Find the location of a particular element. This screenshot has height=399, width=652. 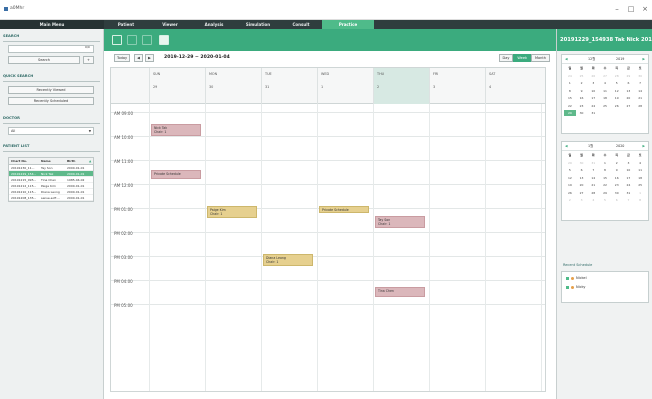

mini-day: 4 is located at coordinates (593, 200).